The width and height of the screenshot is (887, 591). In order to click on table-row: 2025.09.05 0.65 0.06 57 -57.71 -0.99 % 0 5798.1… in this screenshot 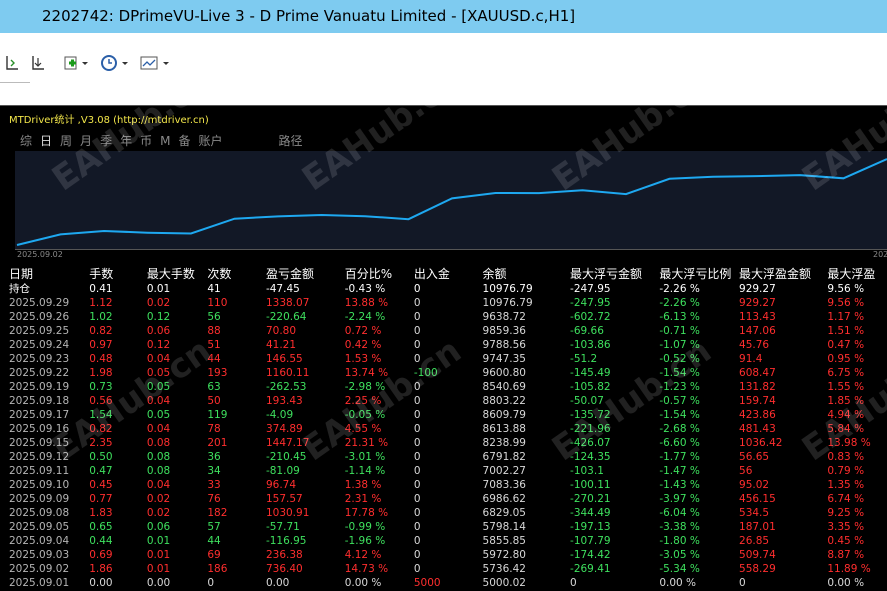, I will do `click(448, 527)`.